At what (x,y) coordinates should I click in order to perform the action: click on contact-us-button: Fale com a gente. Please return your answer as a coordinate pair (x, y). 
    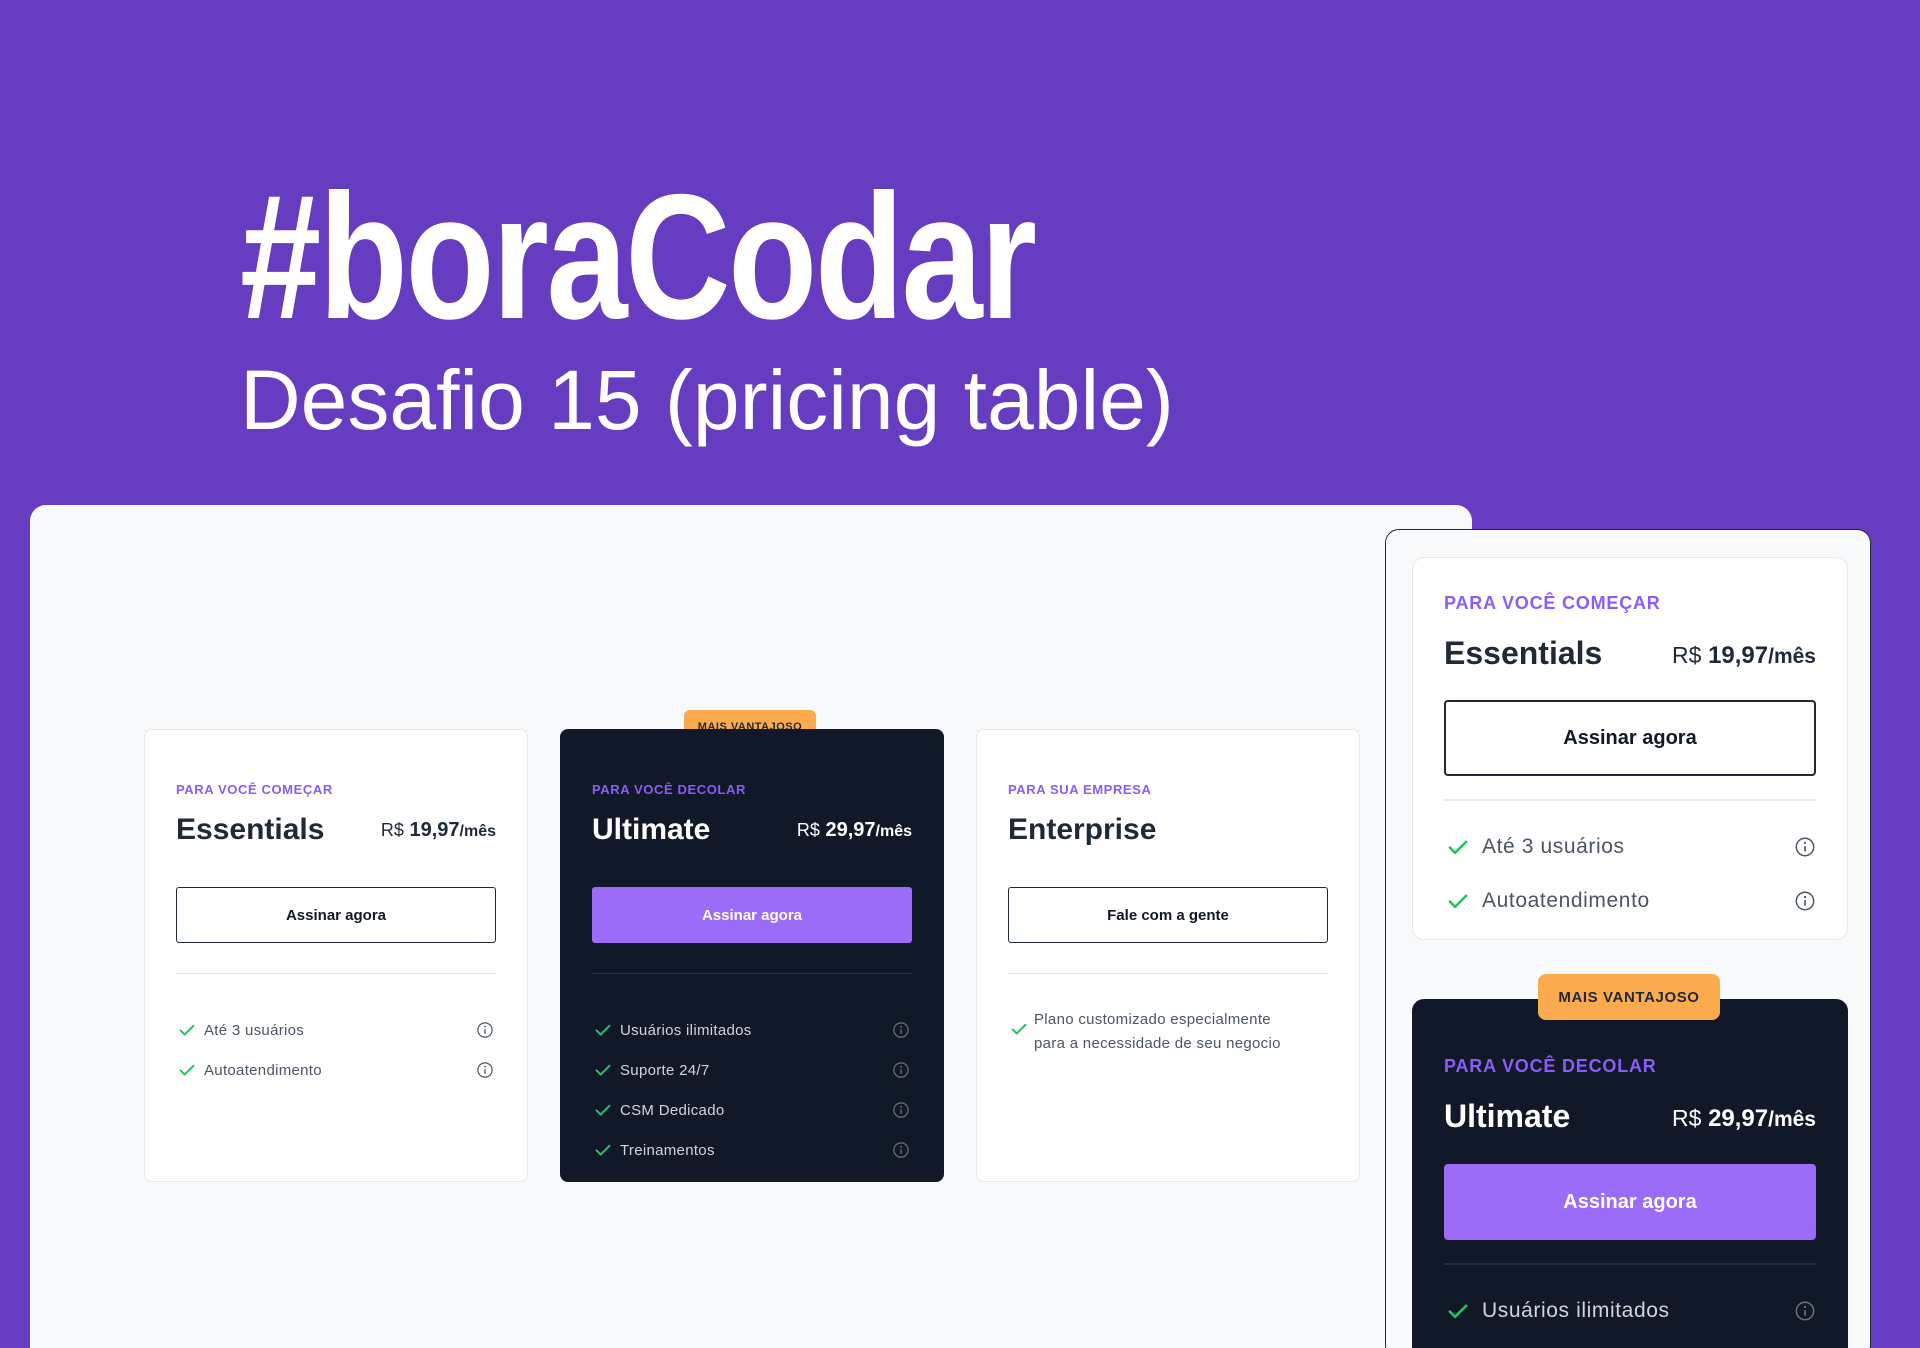
    Looking at the image, I should click on (1168, 915).